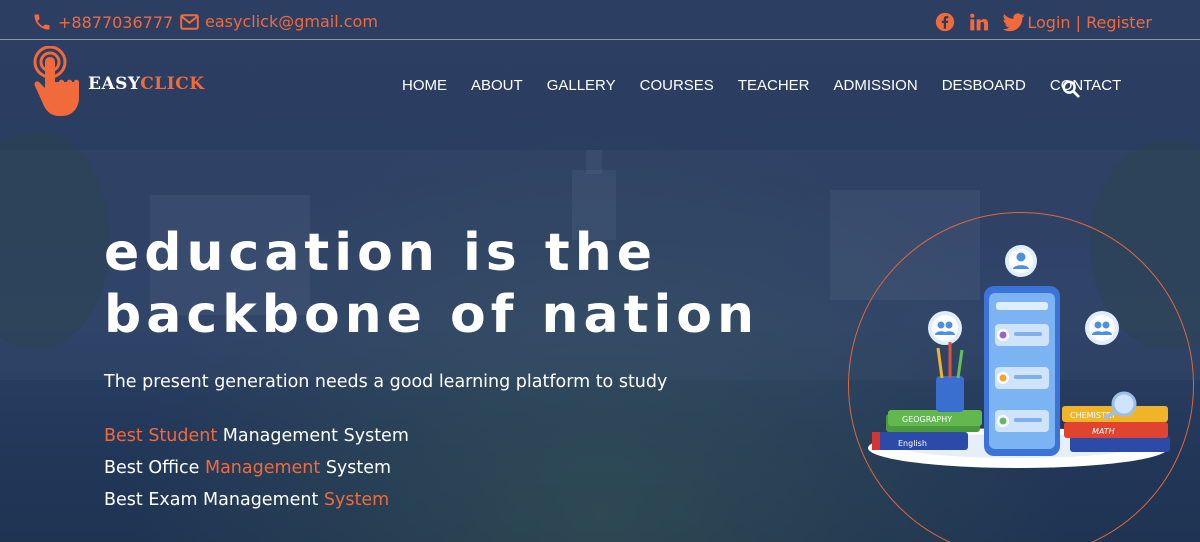 The width and height of the screenshot is (1200, 542). What do you see at coordinates (1014, 22) in the screenshot?
I see `twitter-icon` at bounding box center [1014, 22].